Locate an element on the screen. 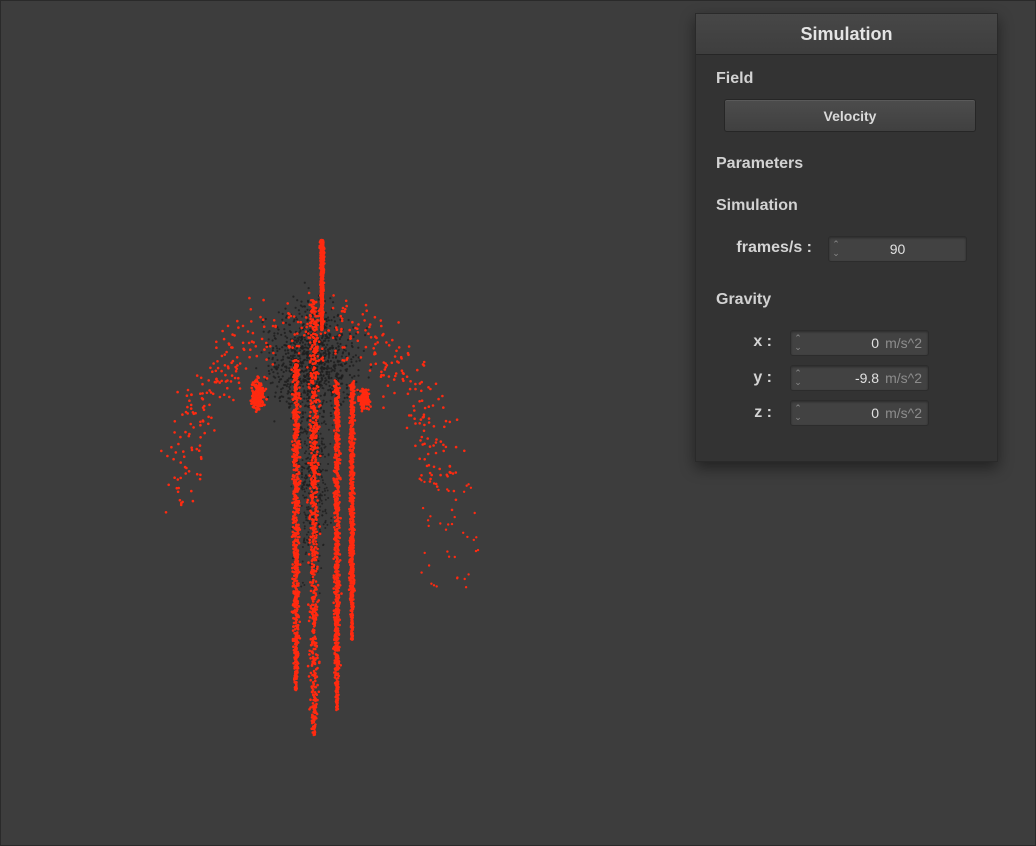 This screenshot has height=846, width=1036. field-label: Field is located at coordinates (735, 78).